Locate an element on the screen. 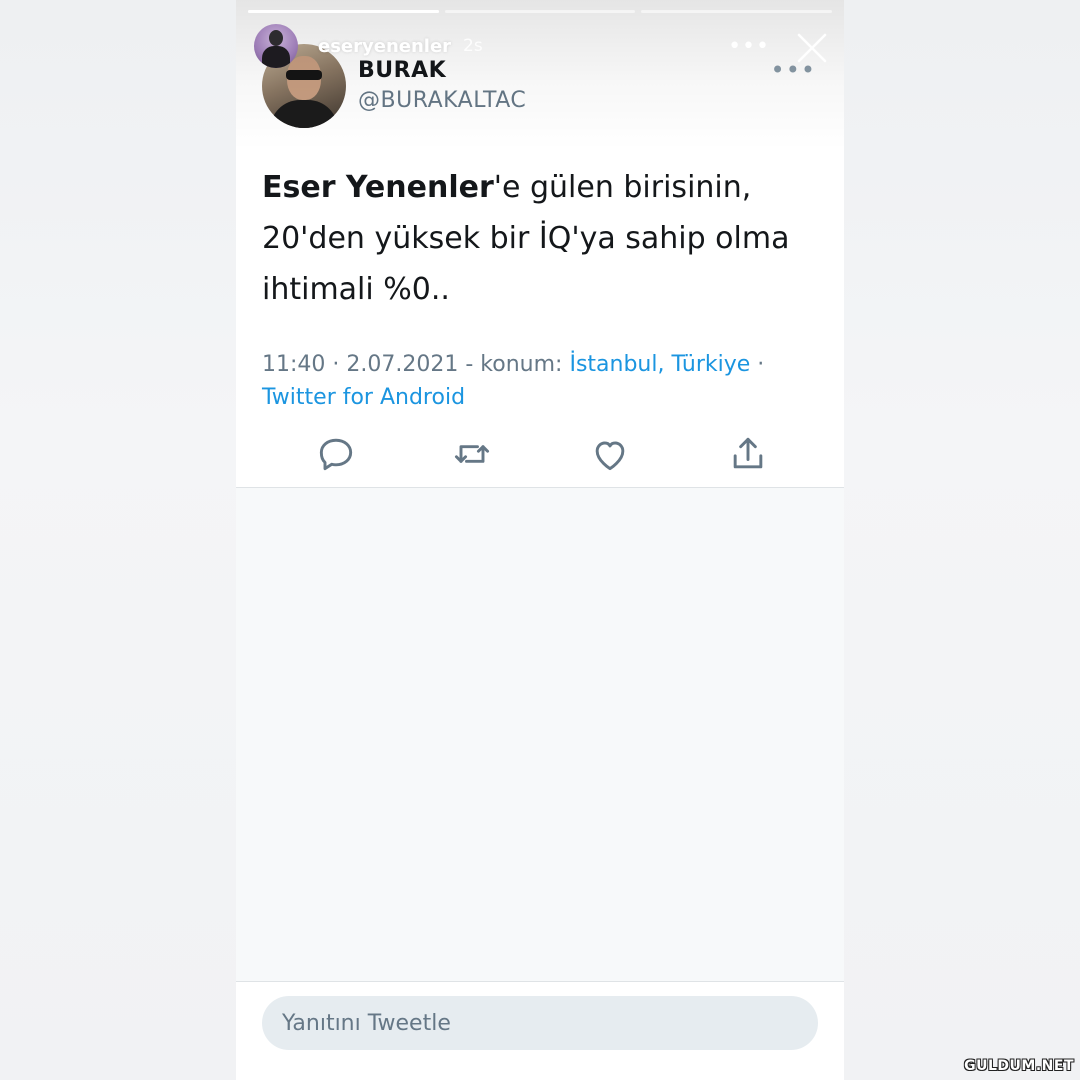 This screenshot has width=1080, height=1080. story-progress is located at coordinates (540, 11).